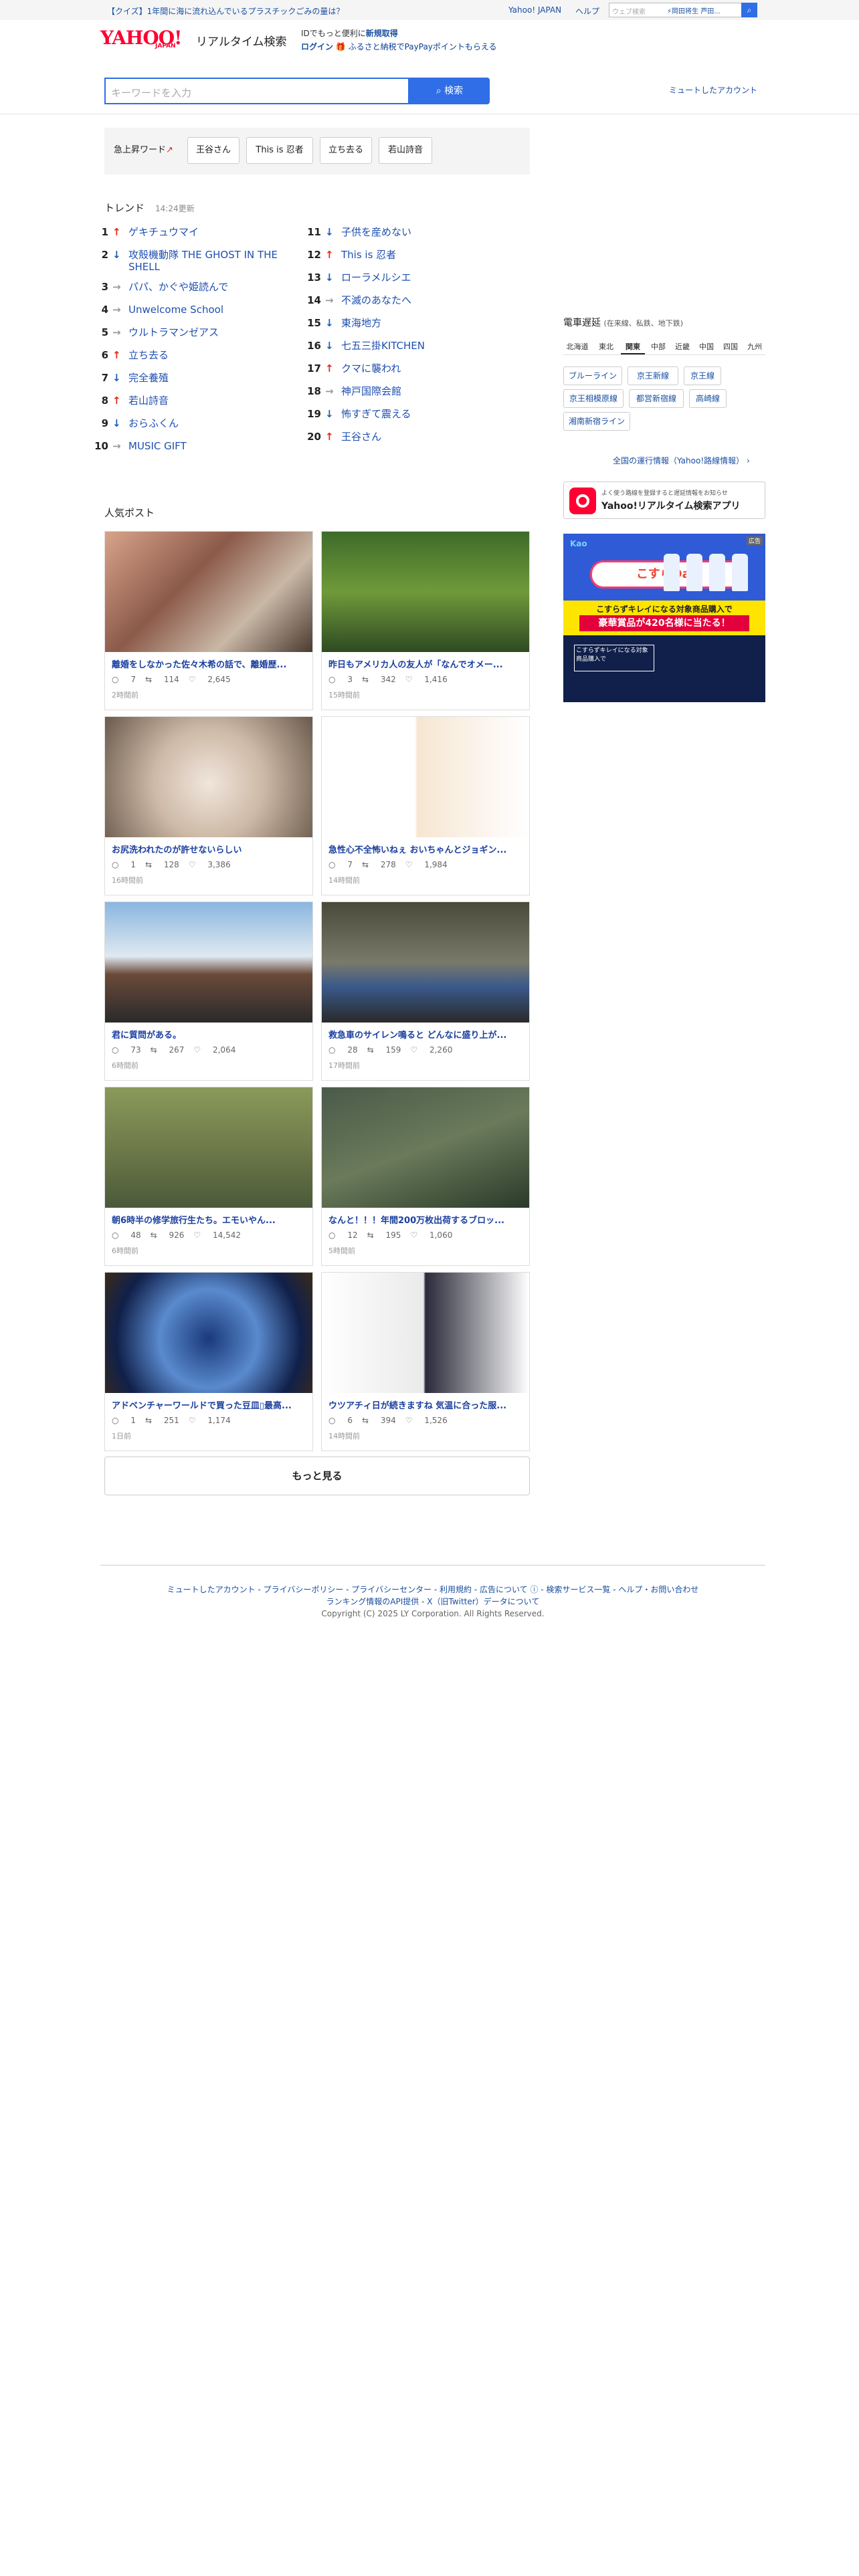  Describe the element at coordinates (653, 375) in the screenshot. I see `delayed-line-chip: 京王新線` at that location.